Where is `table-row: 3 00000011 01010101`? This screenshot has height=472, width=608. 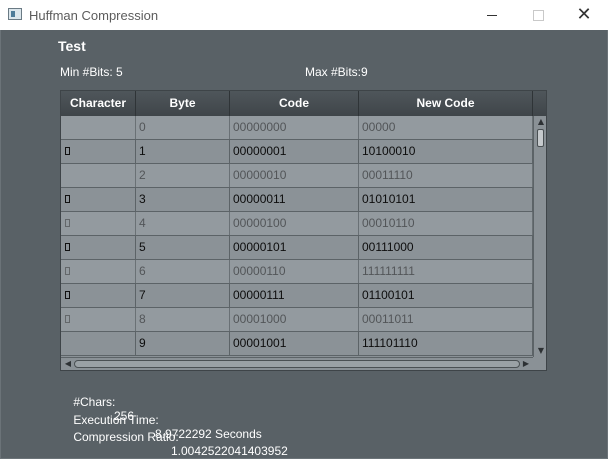 table-row: 3 00000011 01010101 is located at coordinates (297, 200).